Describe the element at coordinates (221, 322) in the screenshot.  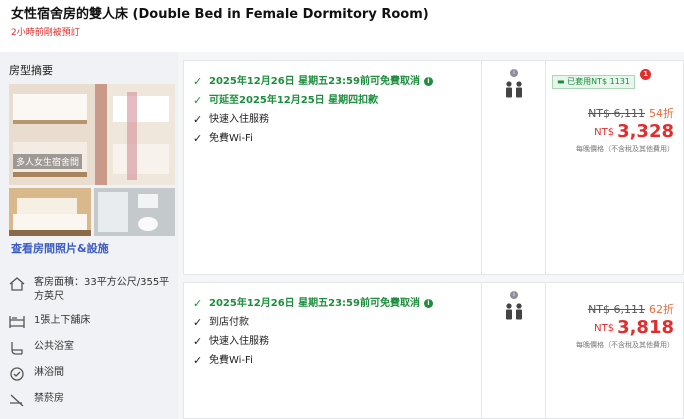
I see `condition-pay-at-hotel: ✓ 到店付款` at that location.